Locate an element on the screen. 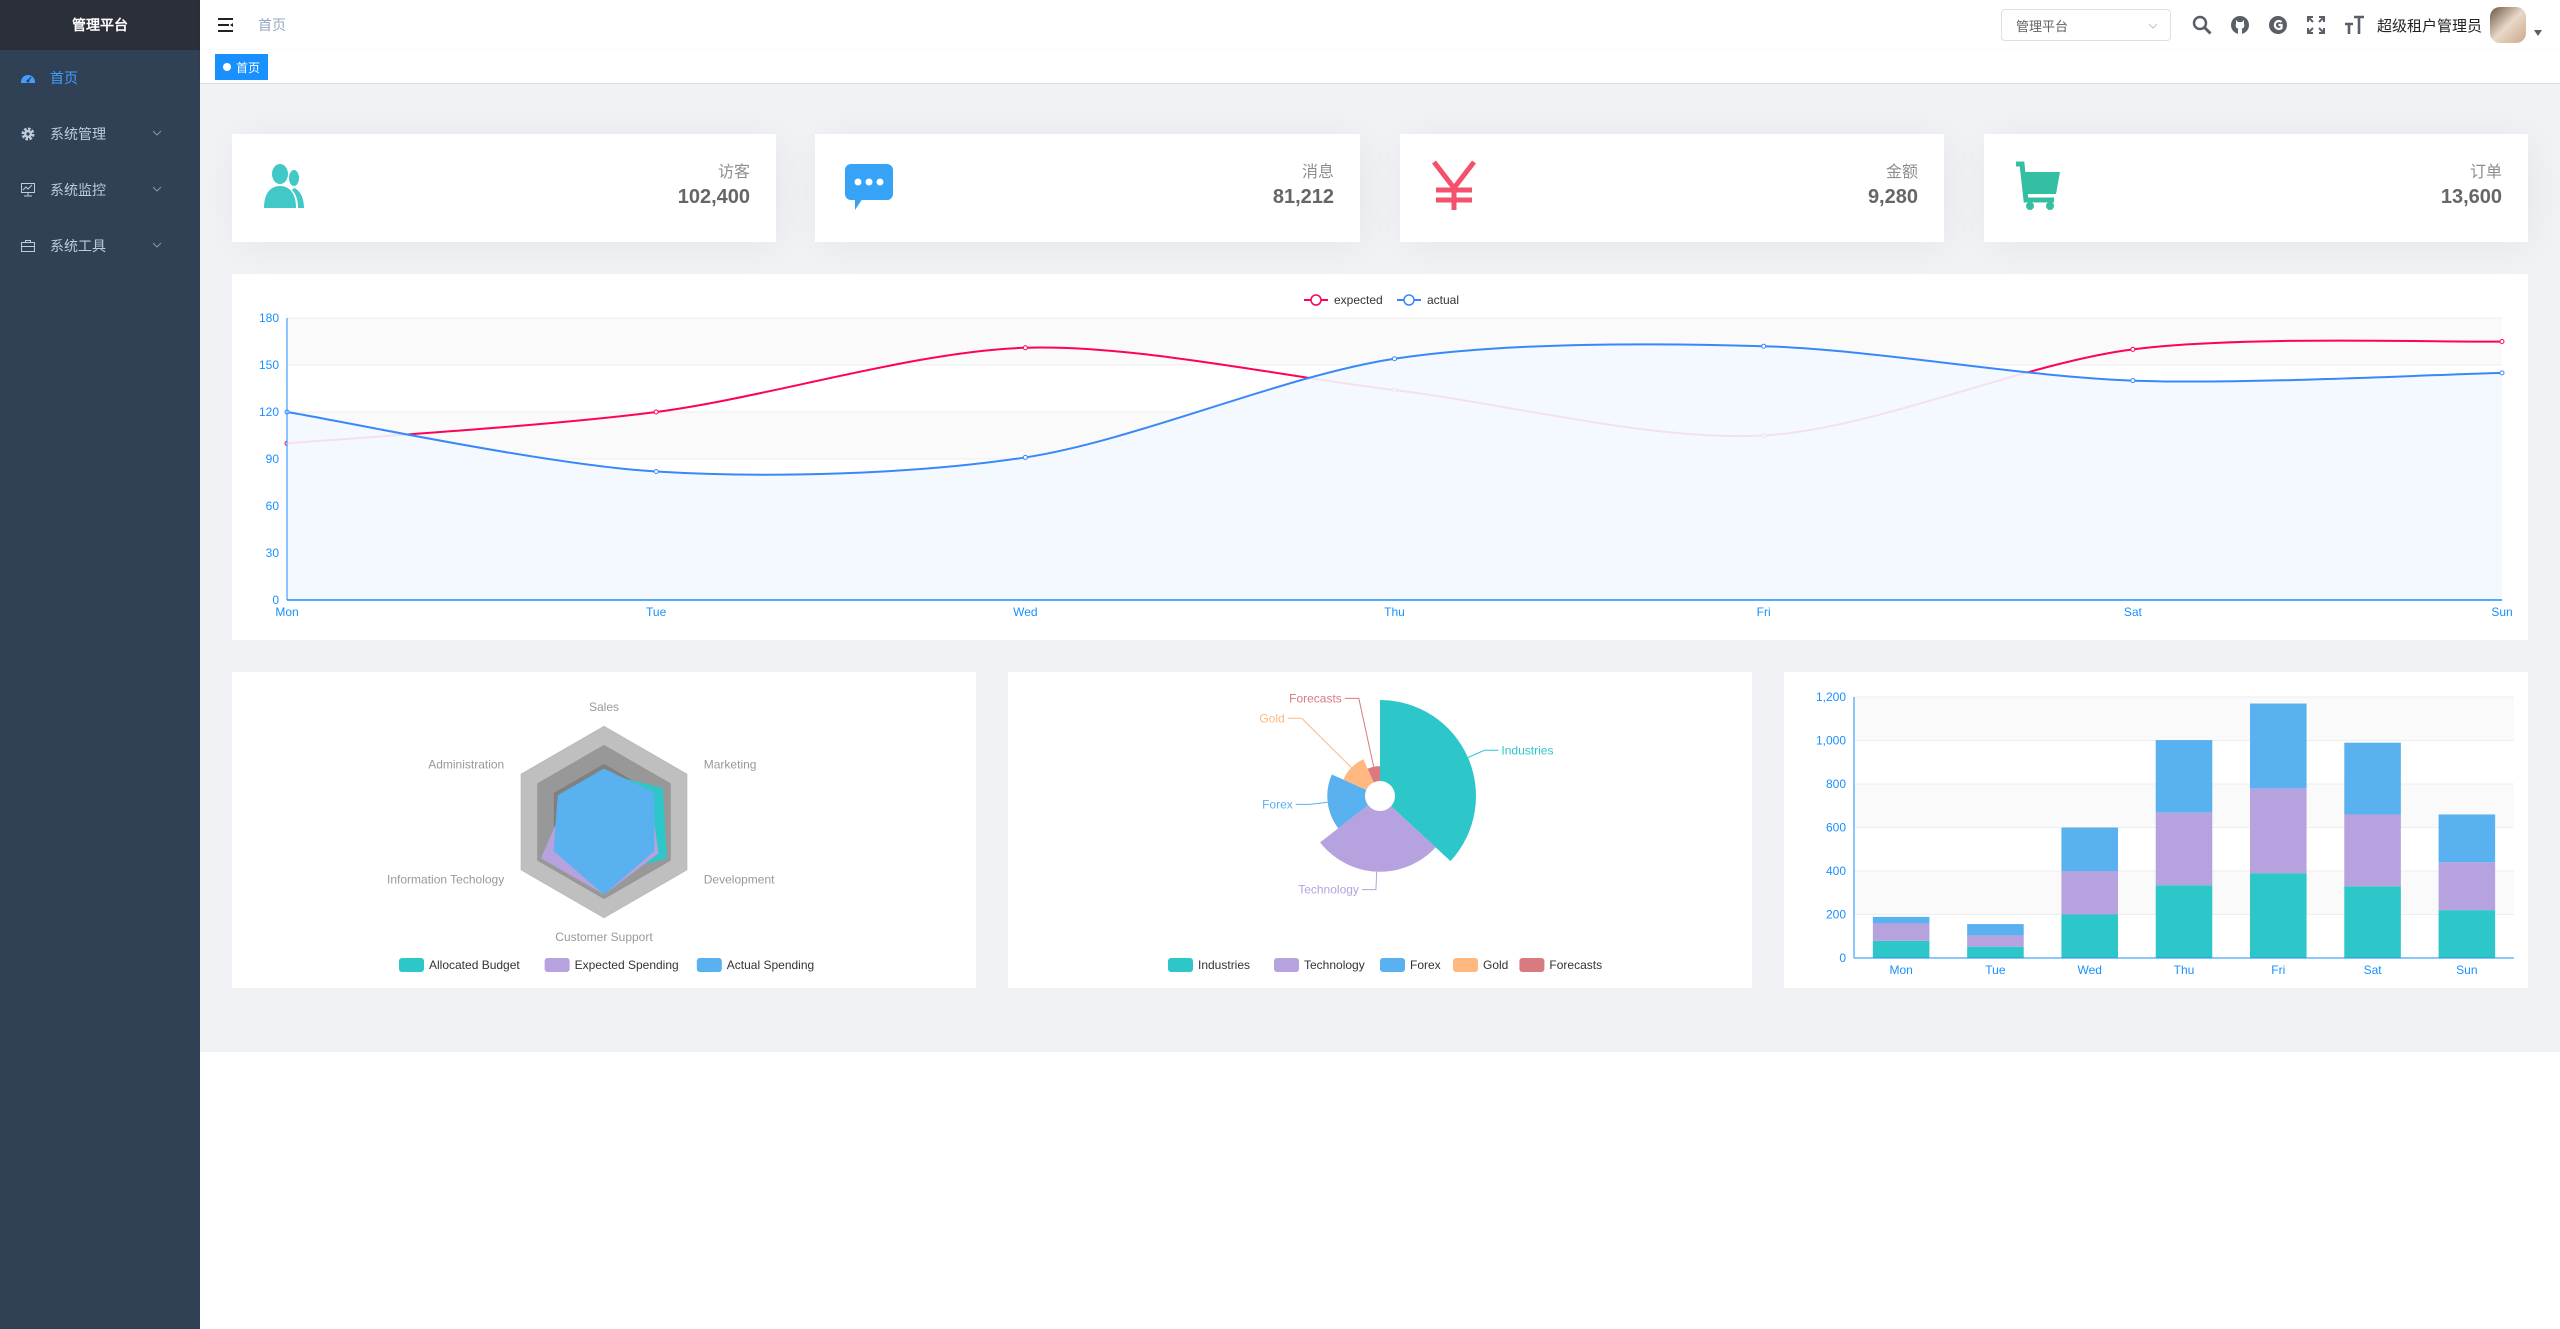 The image size is (2560, 1329). dashboard-icon is located at coordinates (28, 79).